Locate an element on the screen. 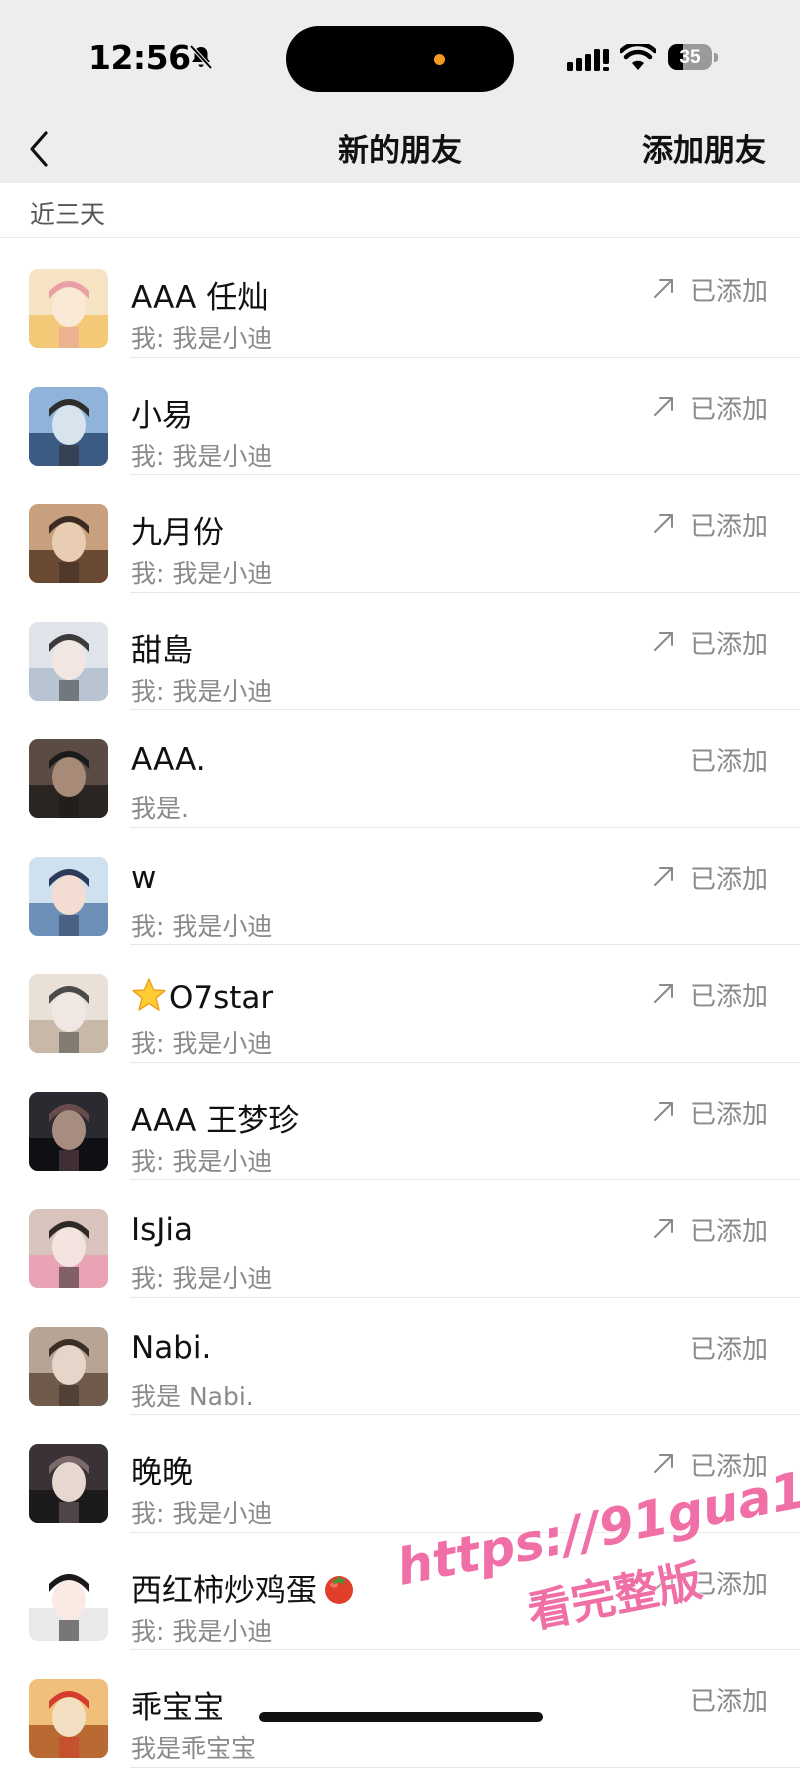 Image resolution: width=800 pixels, height=1768 pixels. status-time: 12:56 is located at coordinates (139, 57).